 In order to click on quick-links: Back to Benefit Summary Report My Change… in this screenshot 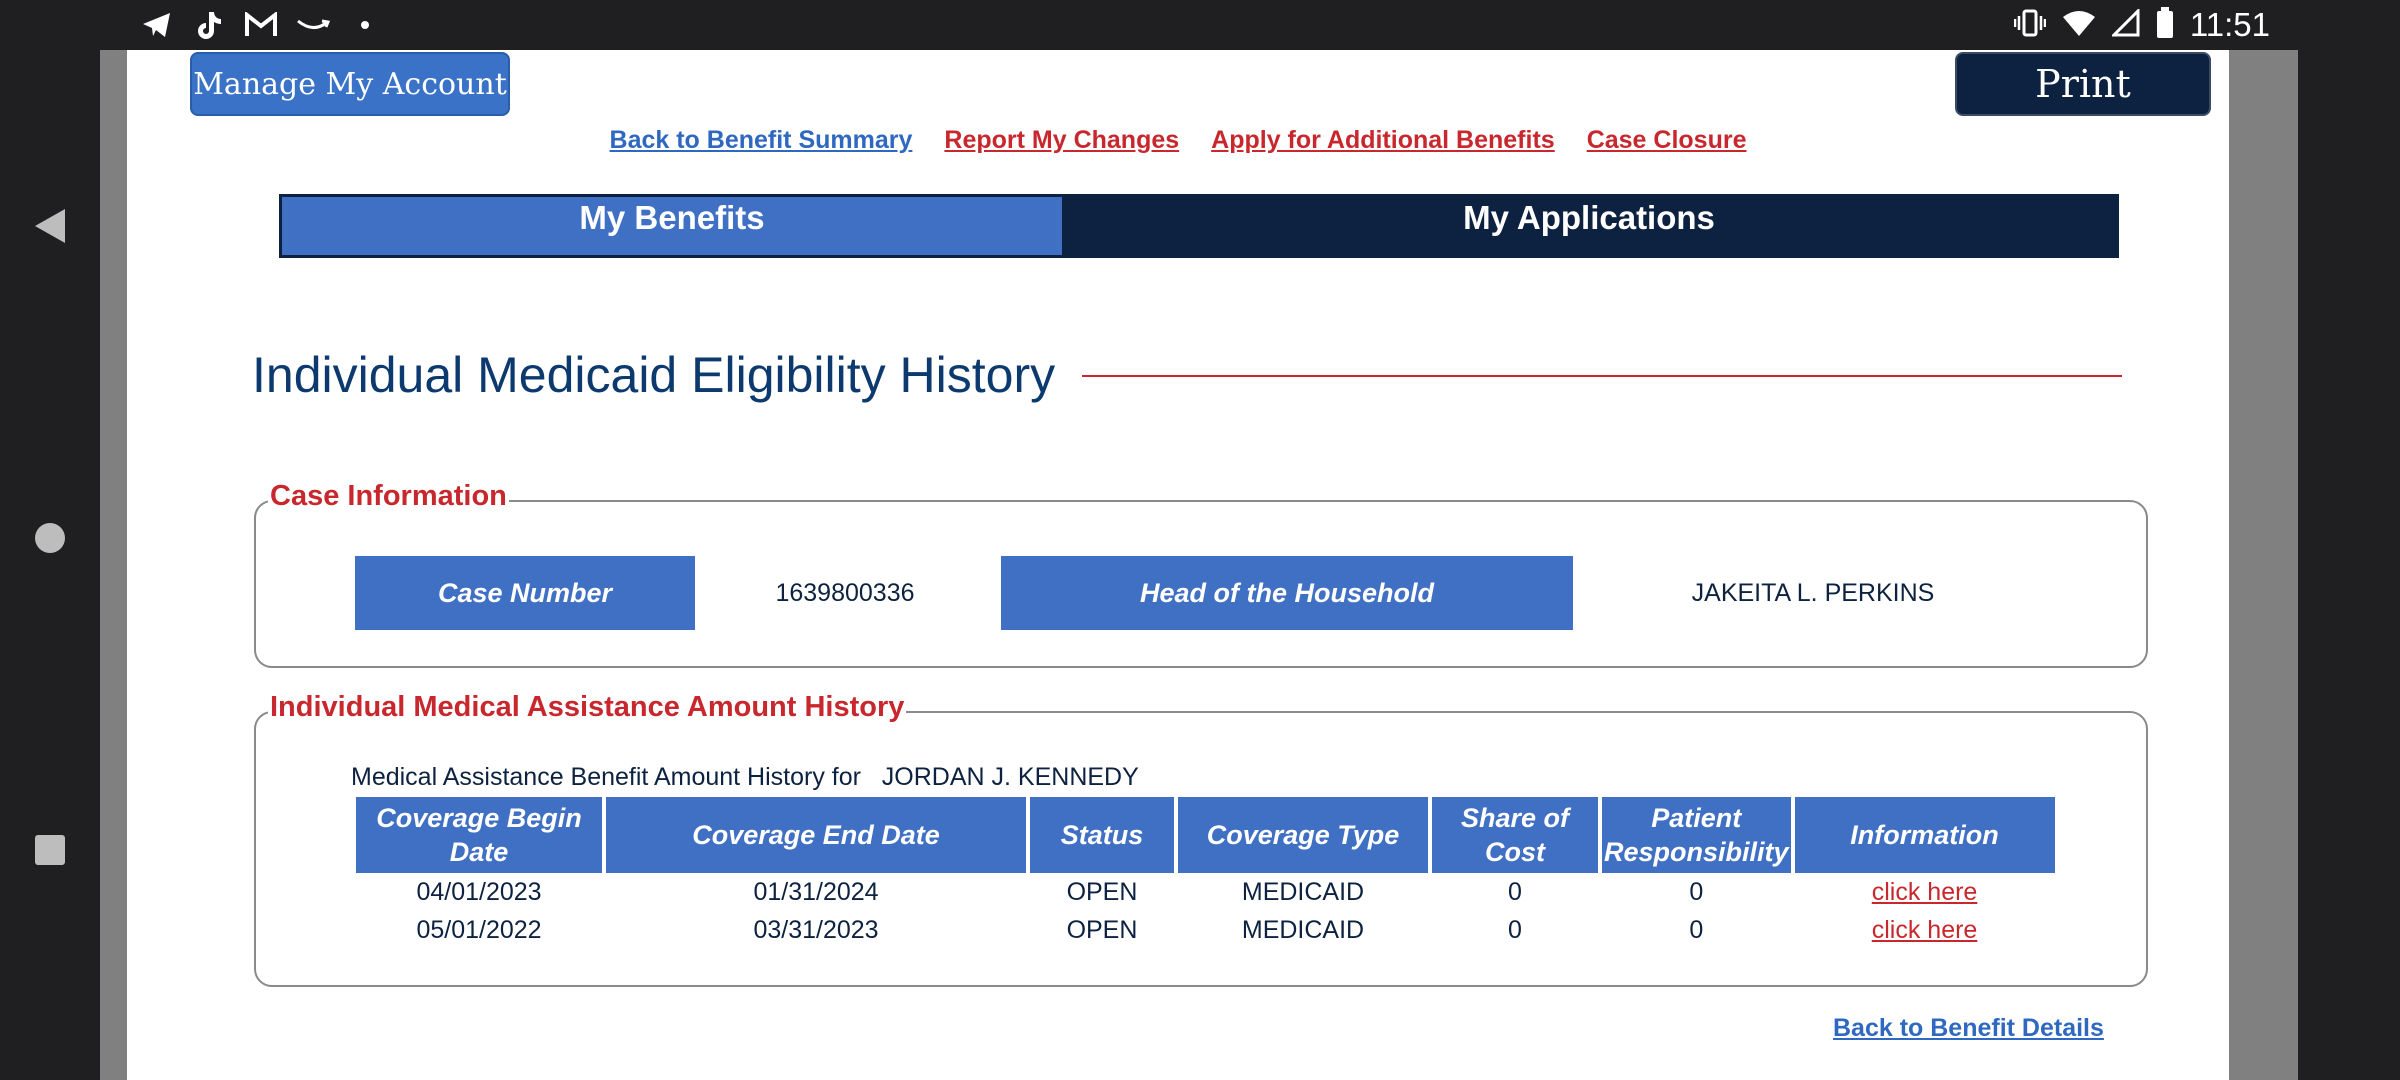, I will do `click(1178, 140)`.